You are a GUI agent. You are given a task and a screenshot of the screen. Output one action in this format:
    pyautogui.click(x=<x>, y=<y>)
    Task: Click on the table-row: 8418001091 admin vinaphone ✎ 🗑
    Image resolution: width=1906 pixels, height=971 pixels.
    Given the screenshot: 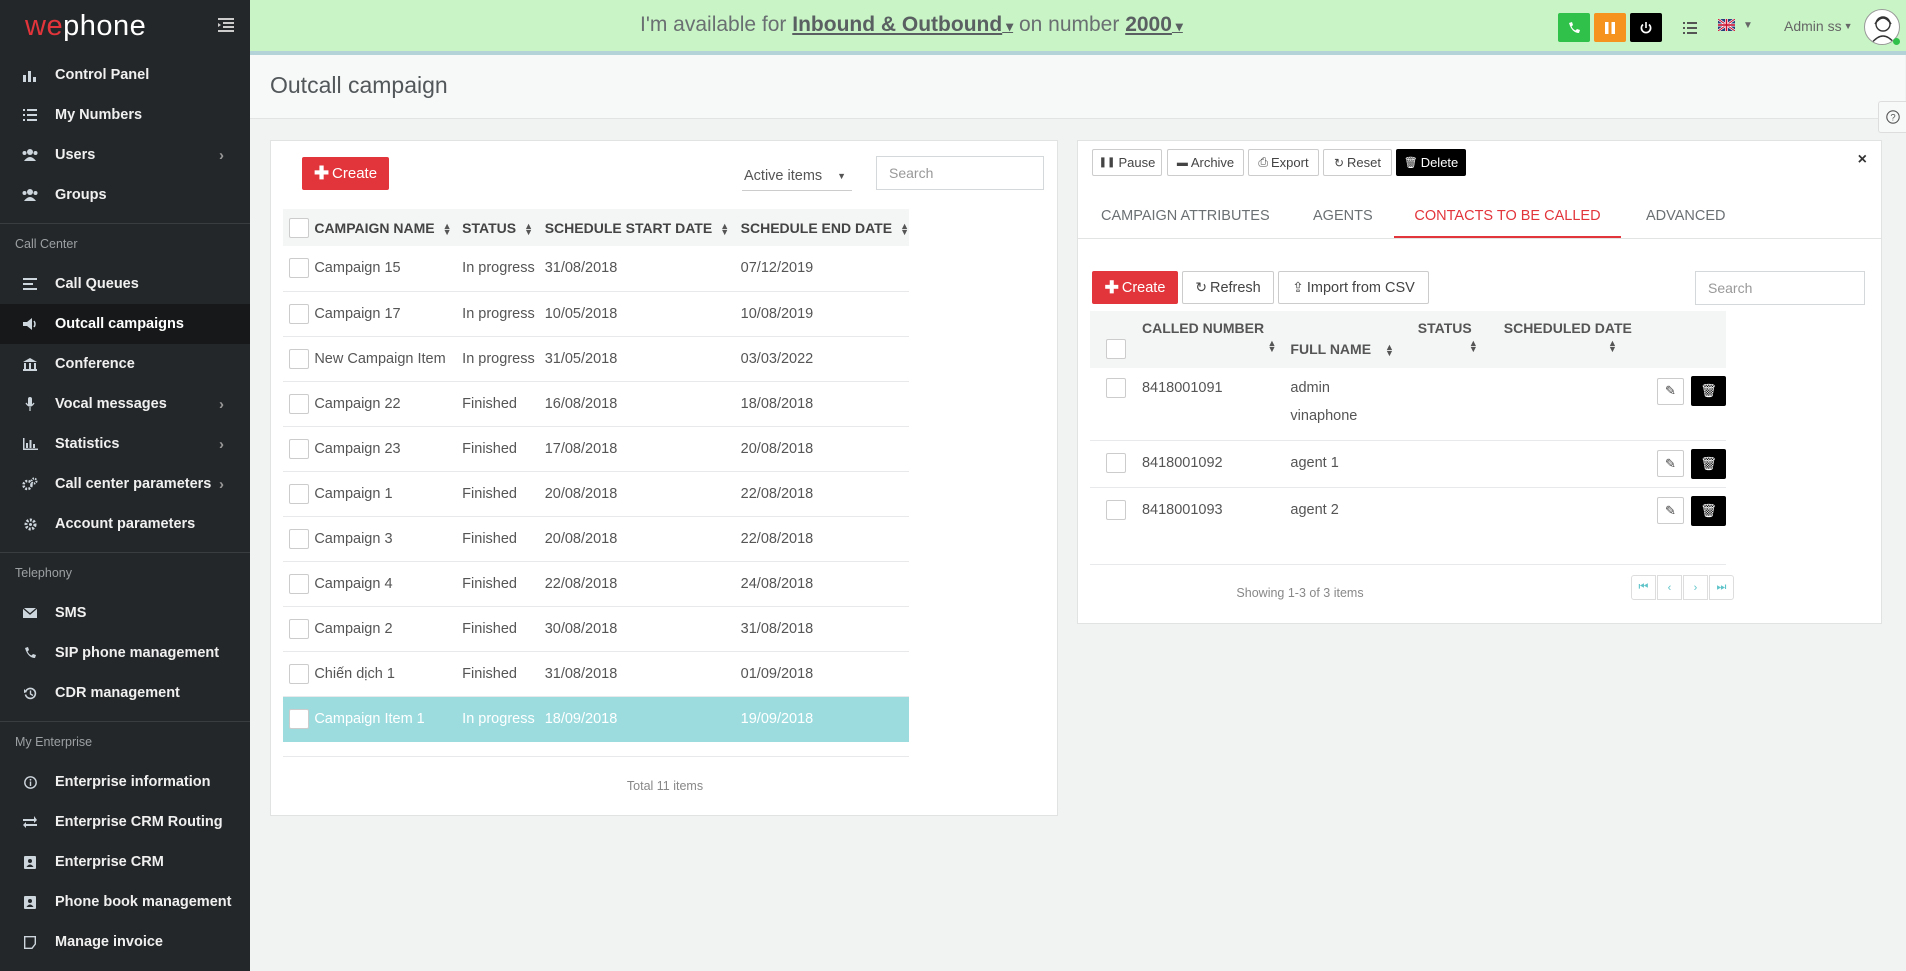 What is the action you would take?
    pyautogui.click(x=1408, y=404)
    